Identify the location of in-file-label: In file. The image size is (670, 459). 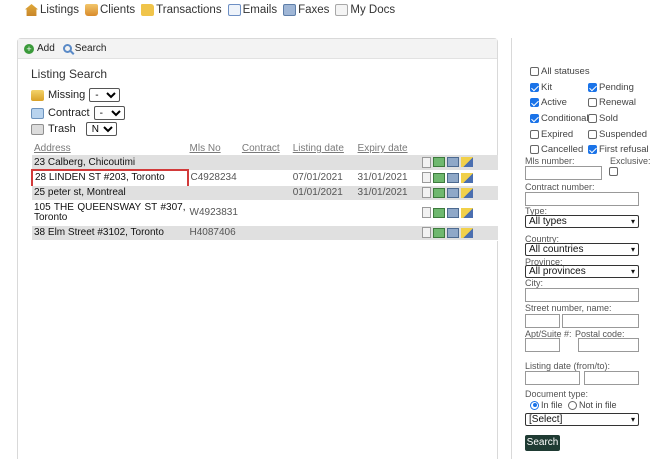
(552, 405).